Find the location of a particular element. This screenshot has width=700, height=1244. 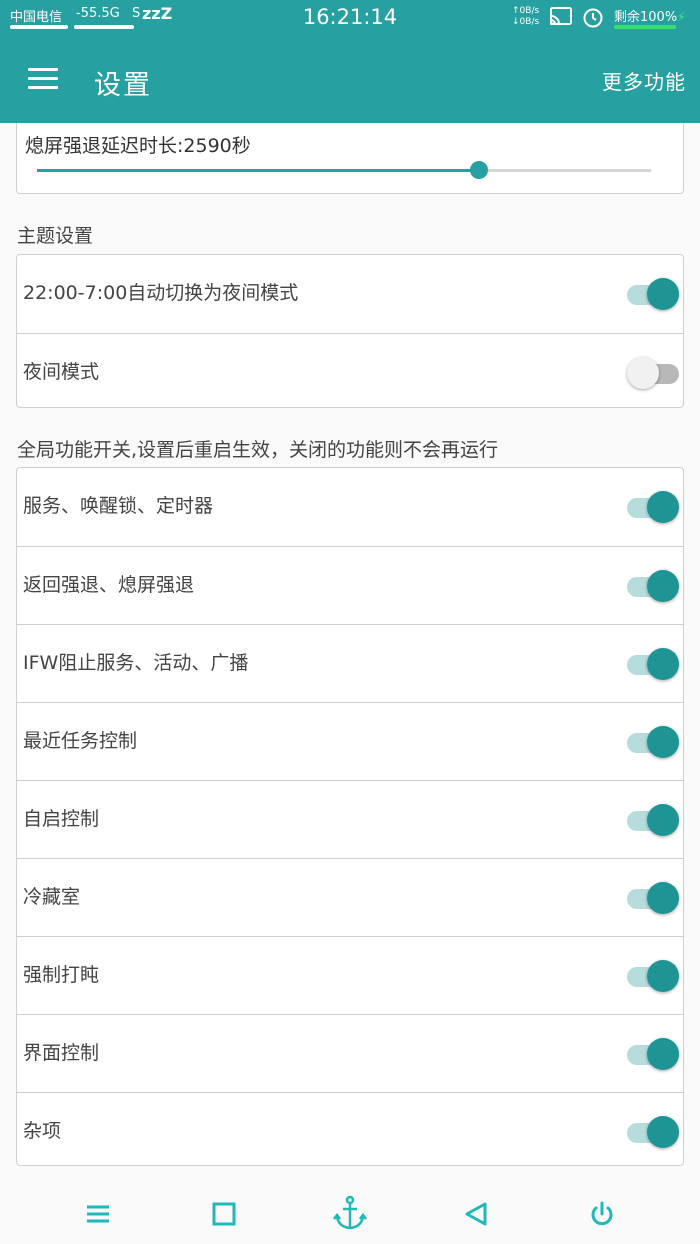

anchor-icon is located at coordinates (350, 1213).